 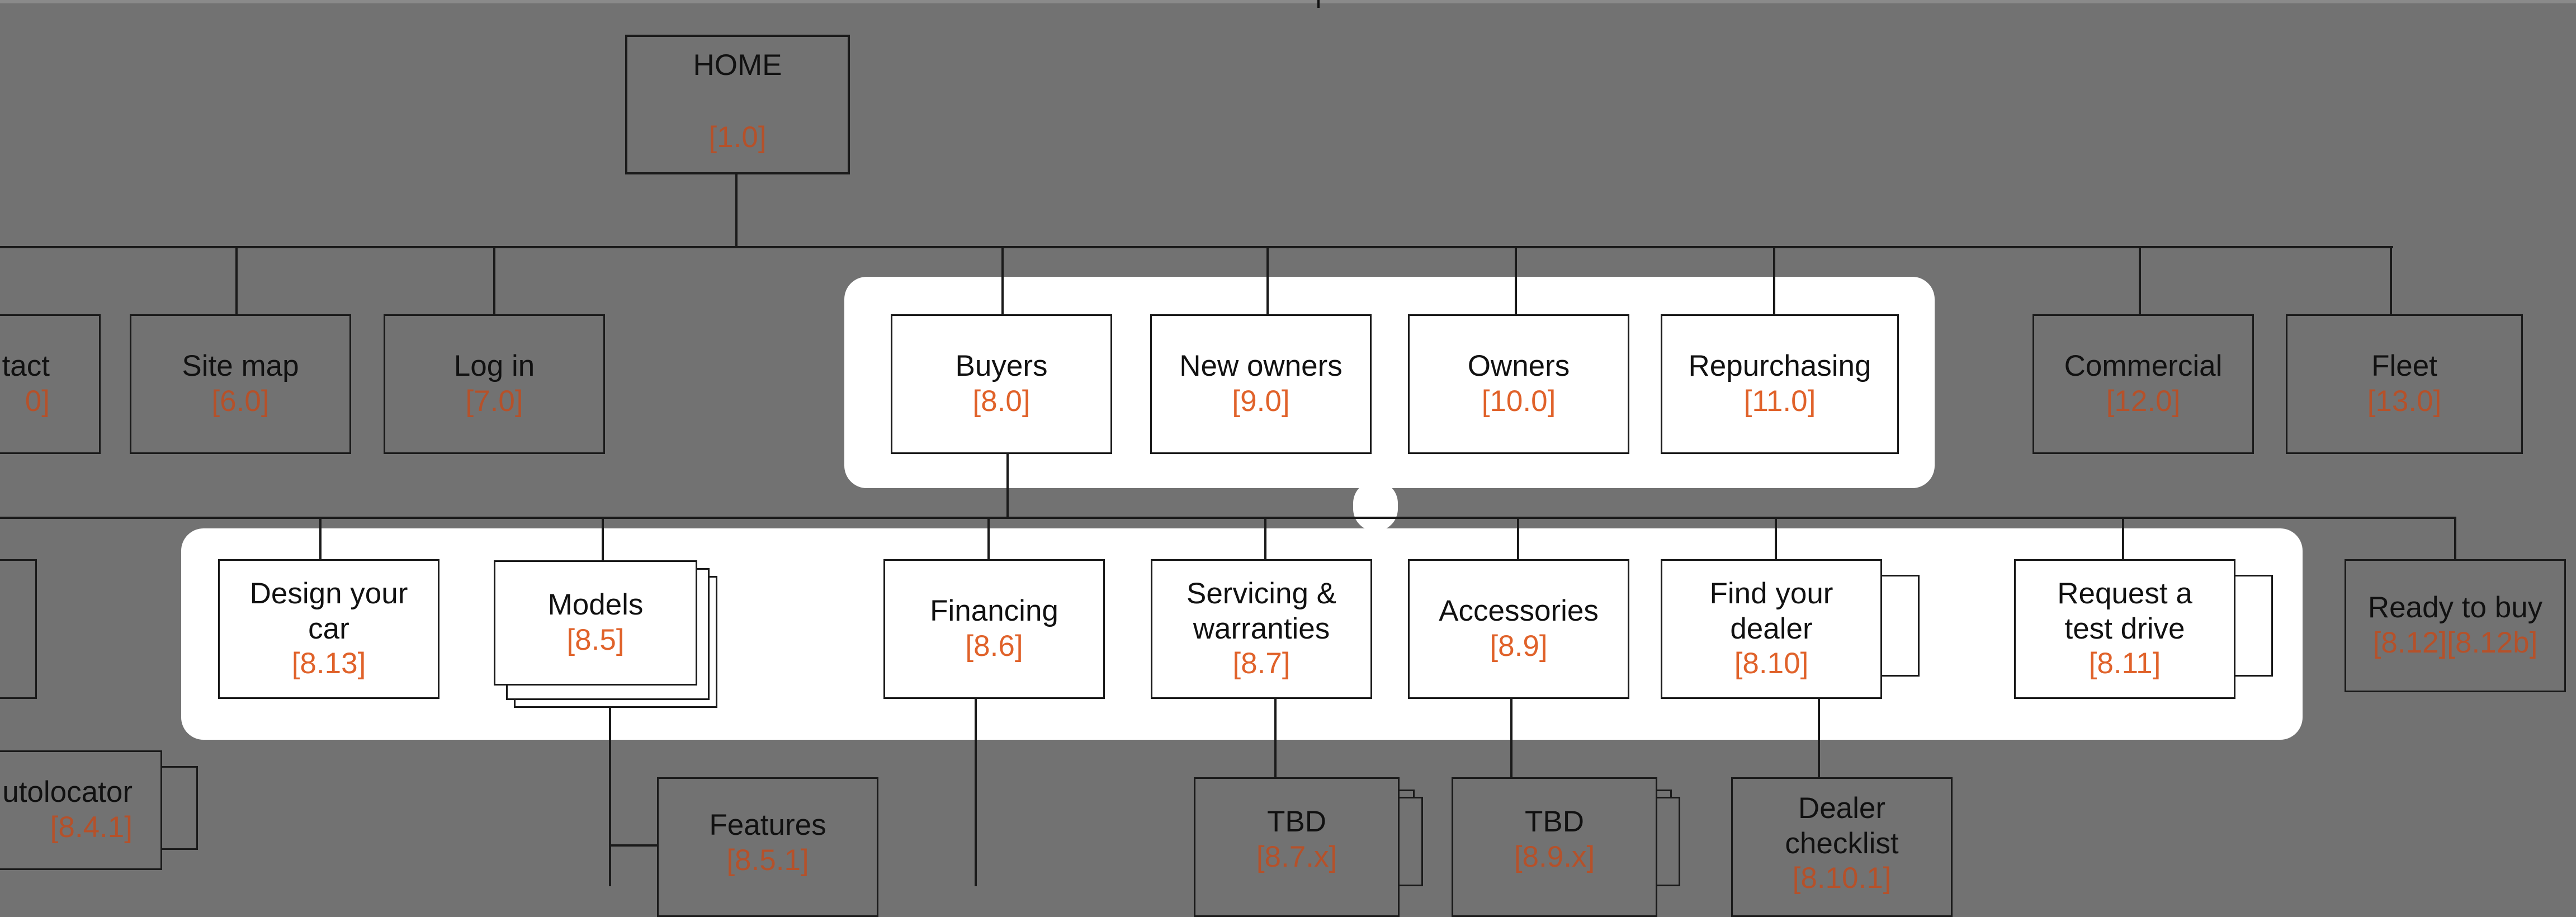 I want to click on node-title: Dealer checklist, so click(x=1842, y=826).